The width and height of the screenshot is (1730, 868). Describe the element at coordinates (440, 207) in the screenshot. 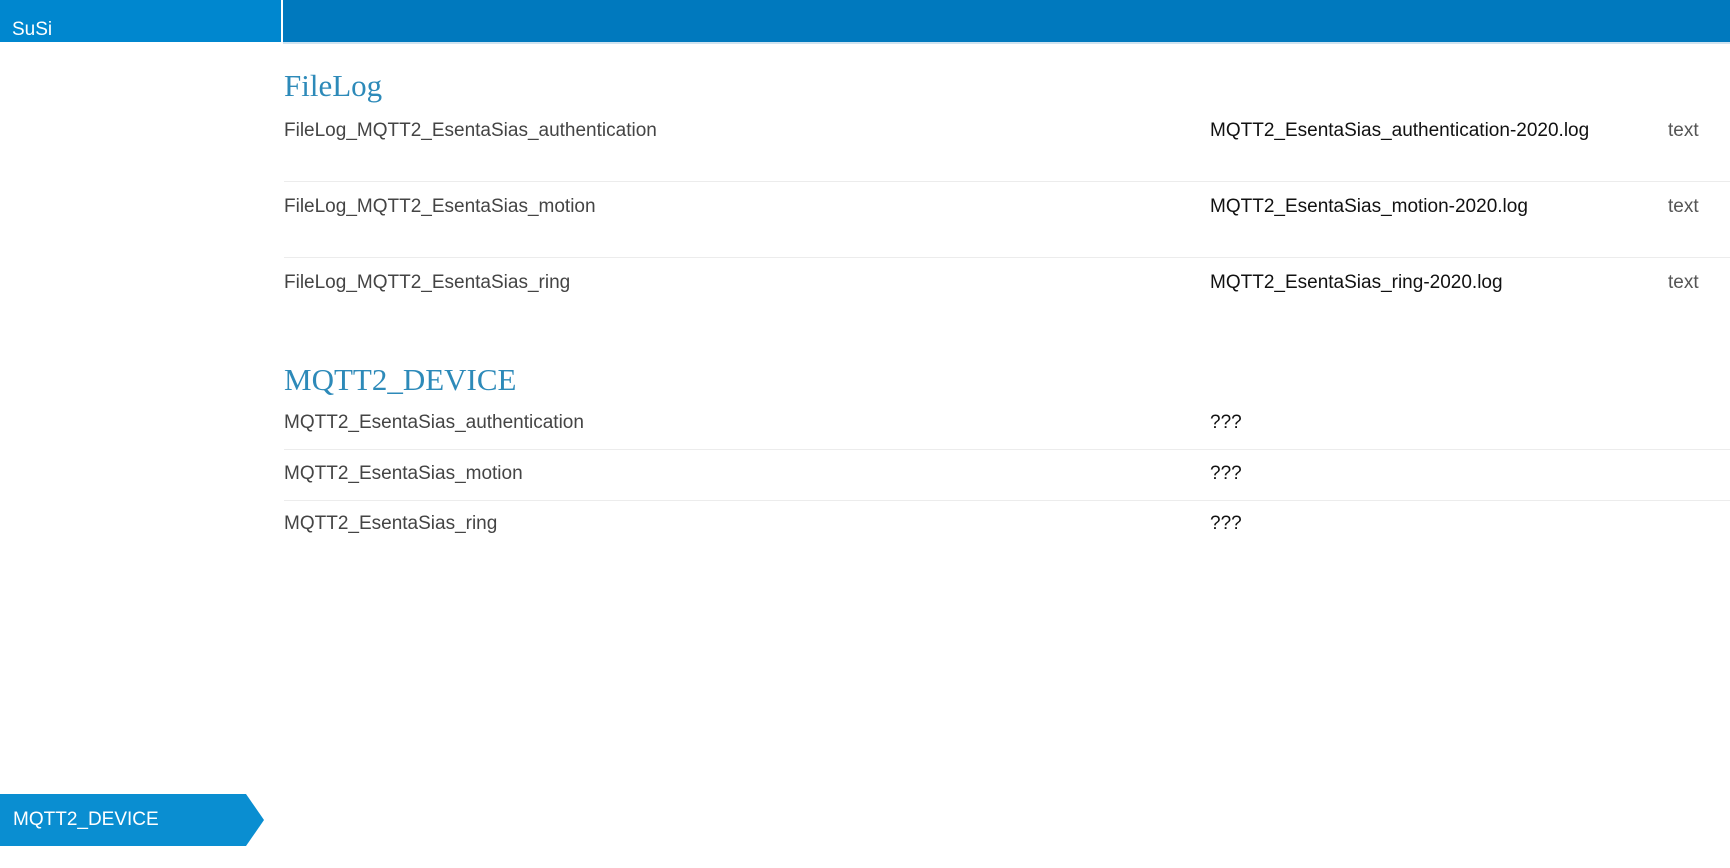

I see `device-name-link: FileLog_MQTT2_EsentaSias_motion` at that location.